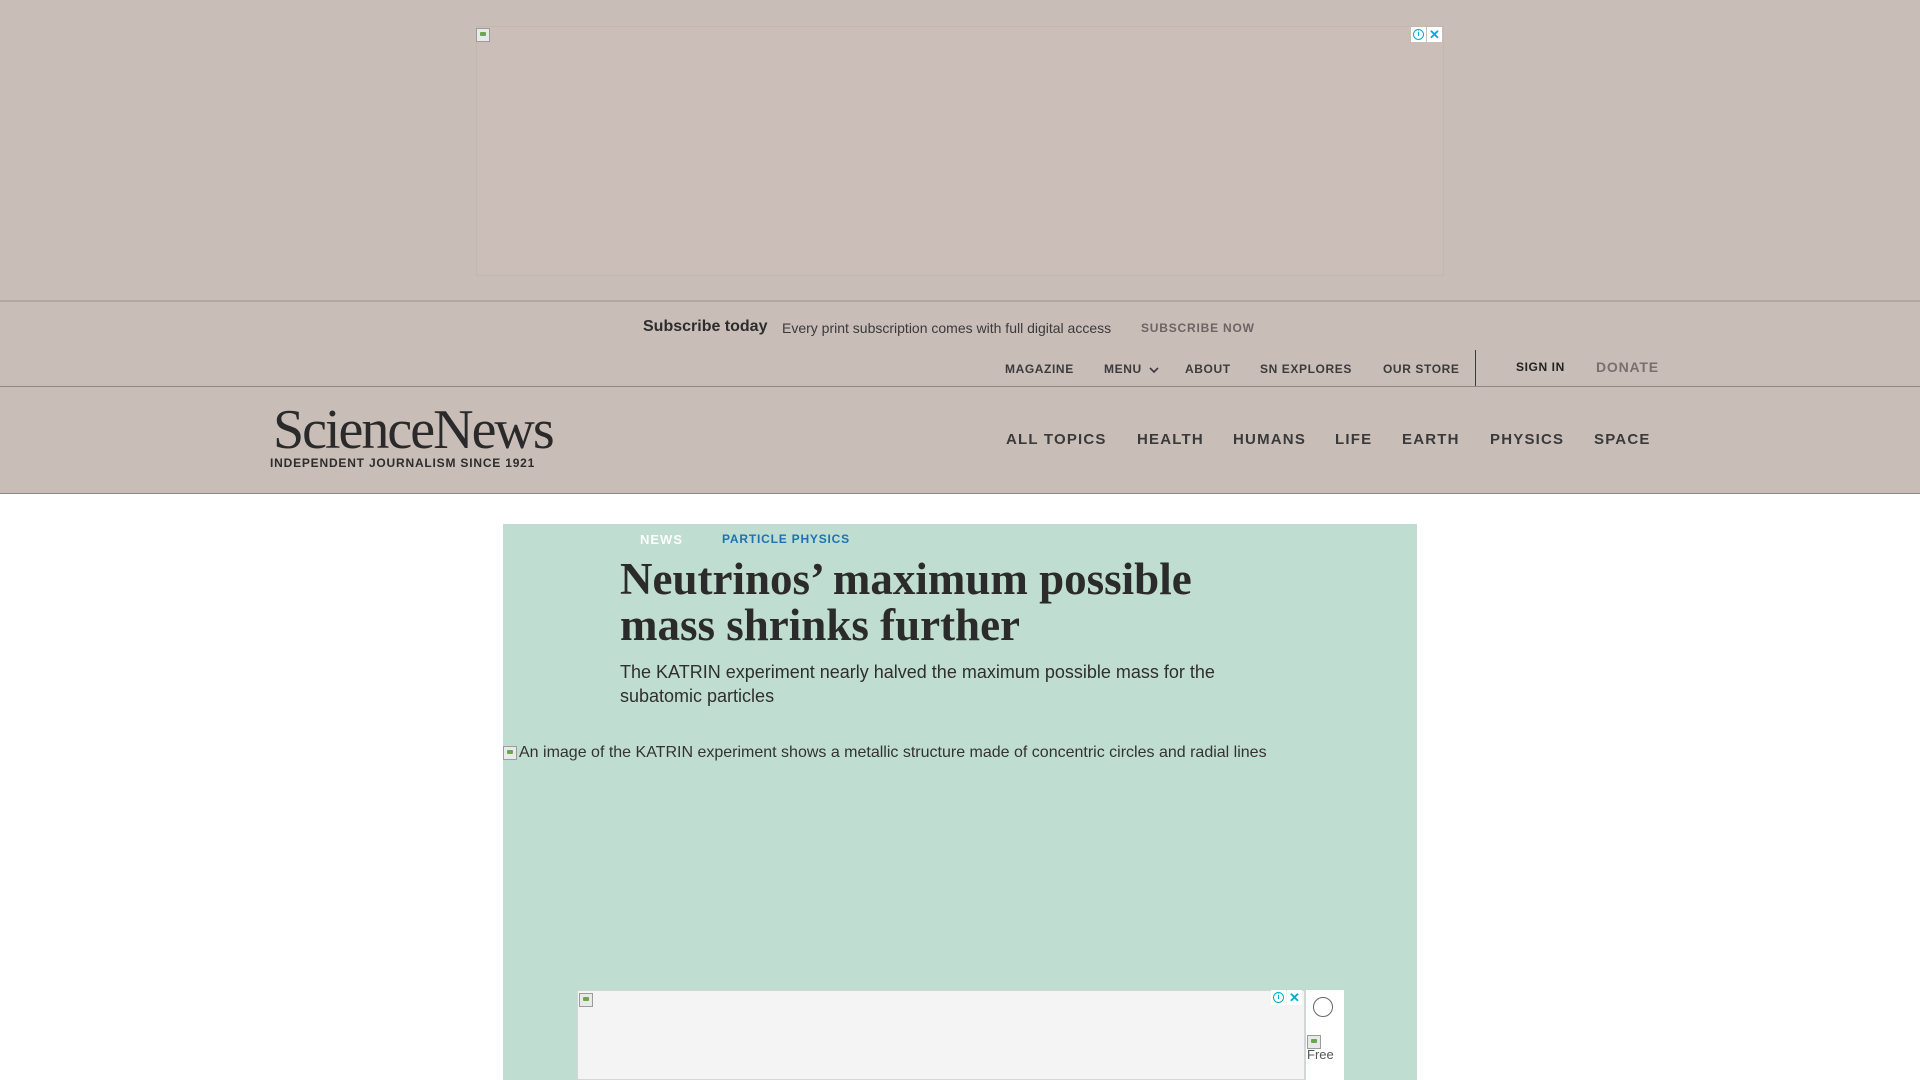  What do you see at coordinates (1269, 439) in the screenshot?
I see `nav-humans: HUMANS` at bounding box center [1269, 439].